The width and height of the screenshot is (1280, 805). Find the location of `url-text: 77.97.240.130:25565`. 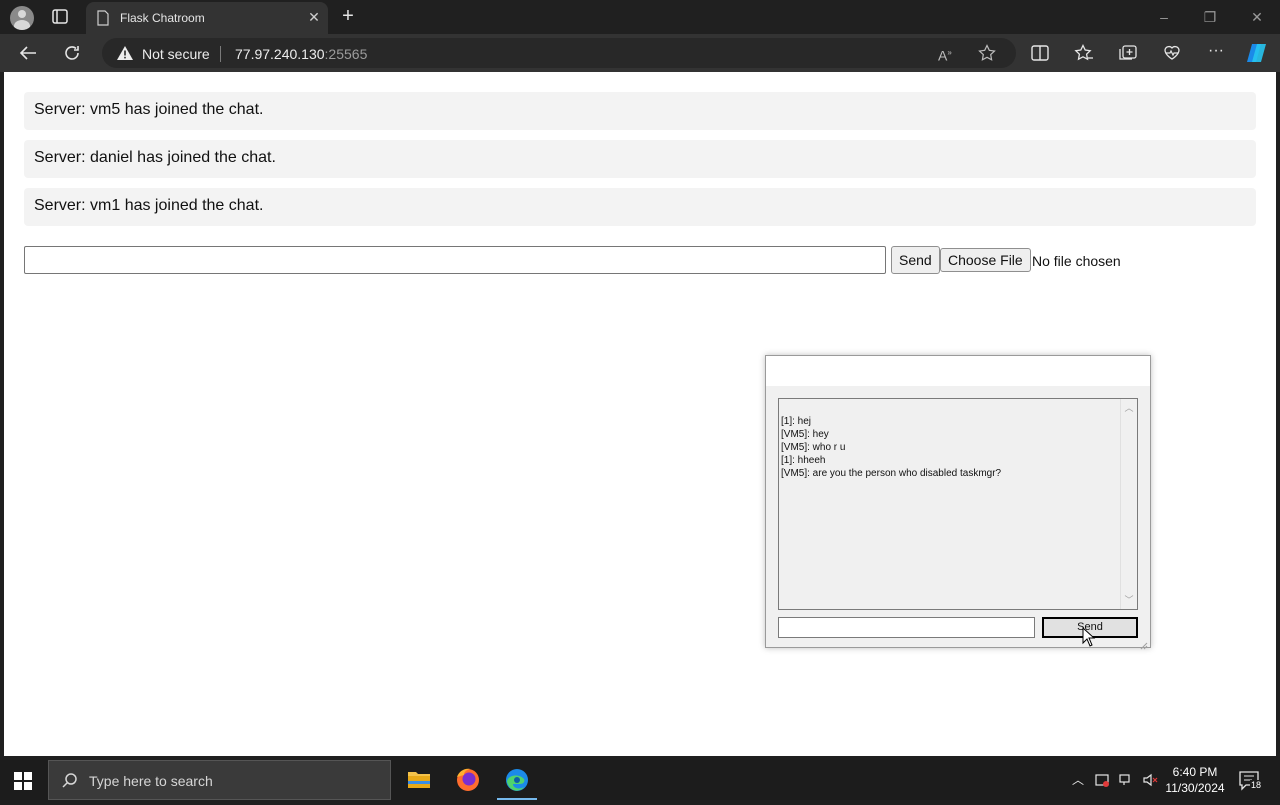

url-text: 77.97.240.130:25565 is located at coordinates (301, 54).